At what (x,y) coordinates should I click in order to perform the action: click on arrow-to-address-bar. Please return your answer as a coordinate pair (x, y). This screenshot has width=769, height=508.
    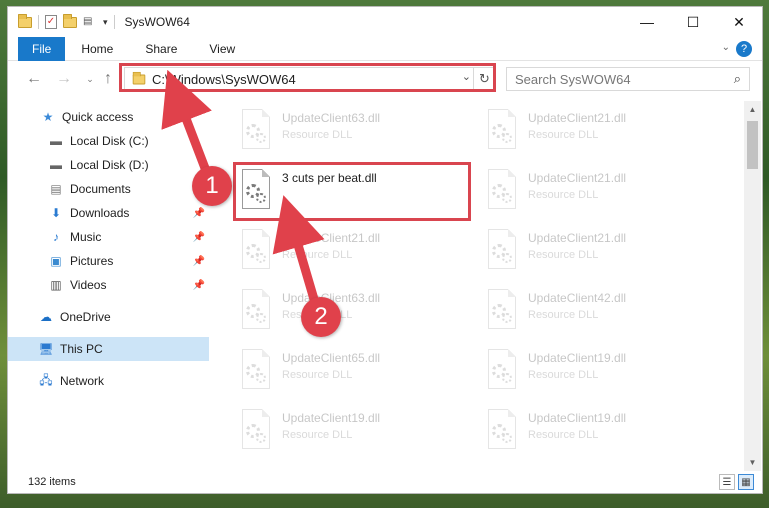
    Looking at the image, I should click on (187, 125).